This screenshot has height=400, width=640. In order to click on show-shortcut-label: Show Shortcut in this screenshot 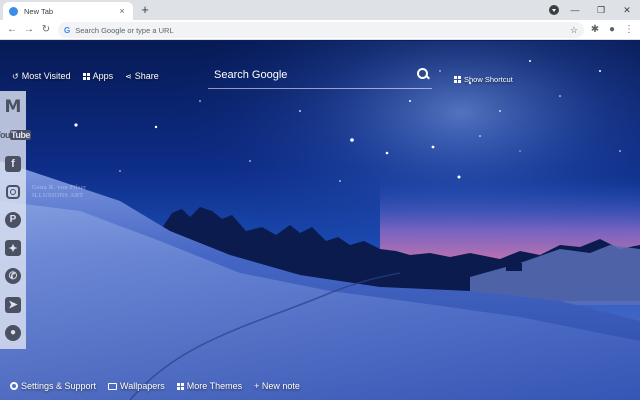, I will do `click(488, 79)`.